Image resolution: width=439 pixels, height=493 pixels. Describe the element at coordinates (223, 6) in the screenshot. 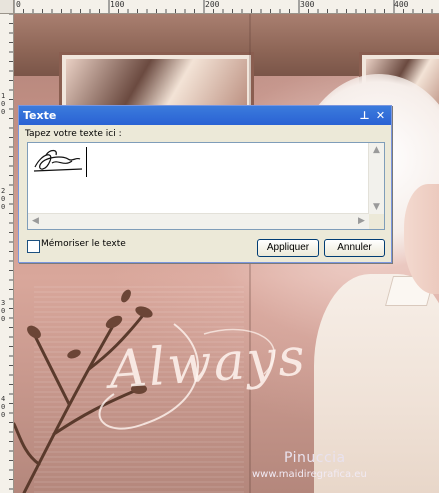

I see `ruler-ticks-top` at that location.